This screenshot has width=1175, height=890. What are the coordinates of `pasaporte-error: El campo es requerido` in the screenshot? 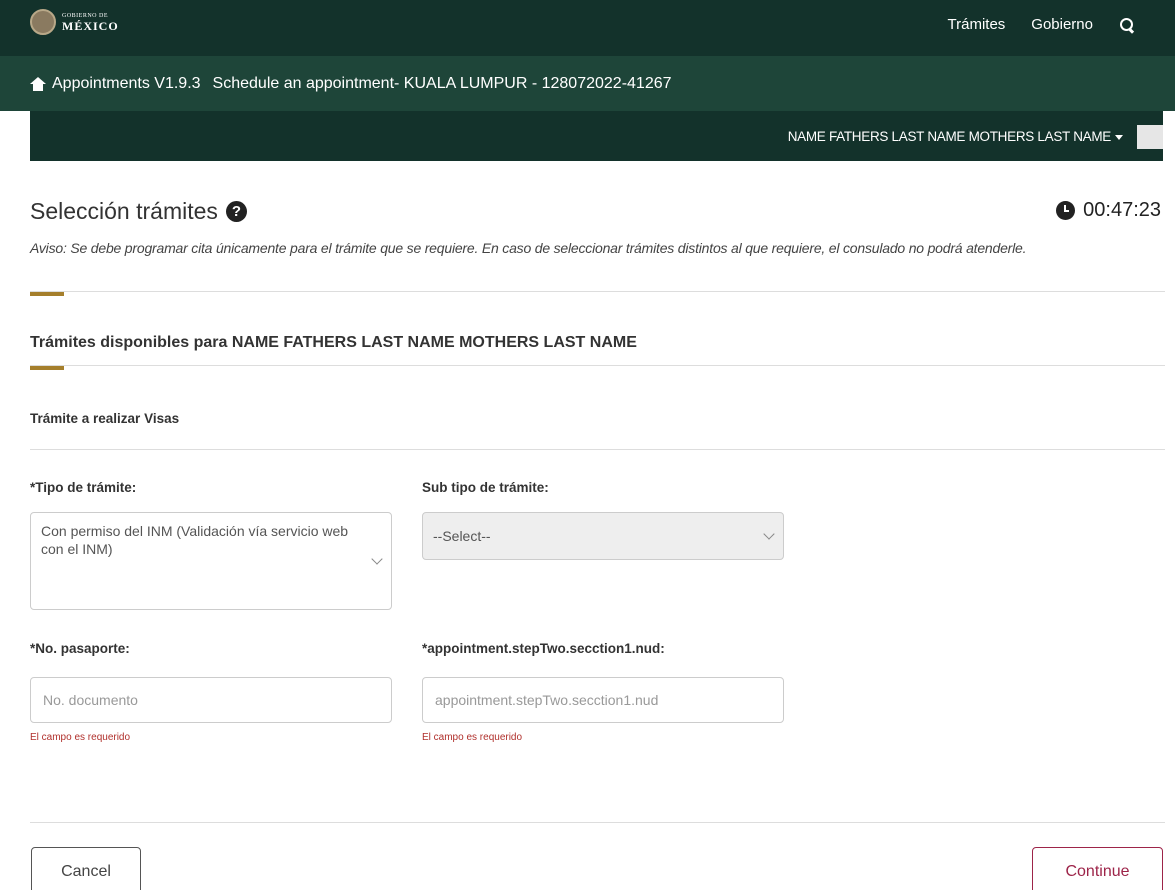 It's located at (80, 737).